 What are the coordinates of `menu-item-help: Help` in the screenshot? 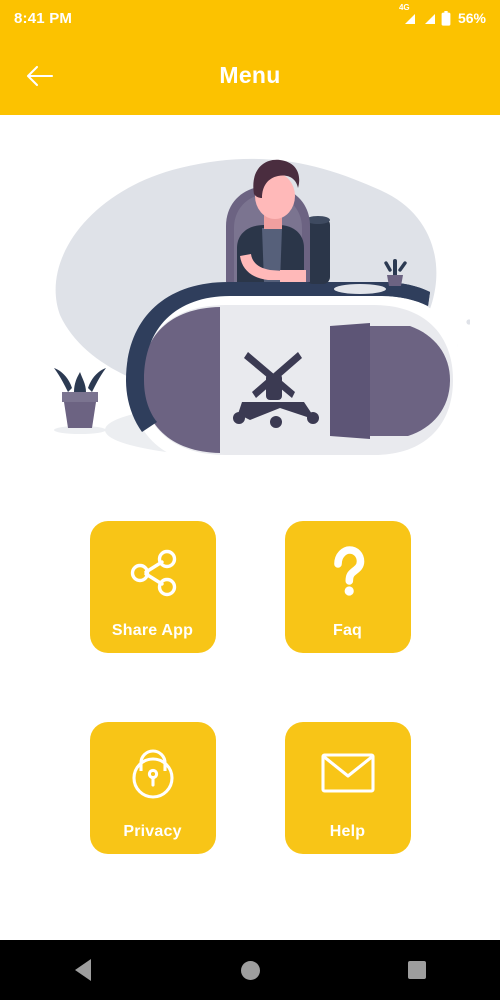 It's located at (347, 788).